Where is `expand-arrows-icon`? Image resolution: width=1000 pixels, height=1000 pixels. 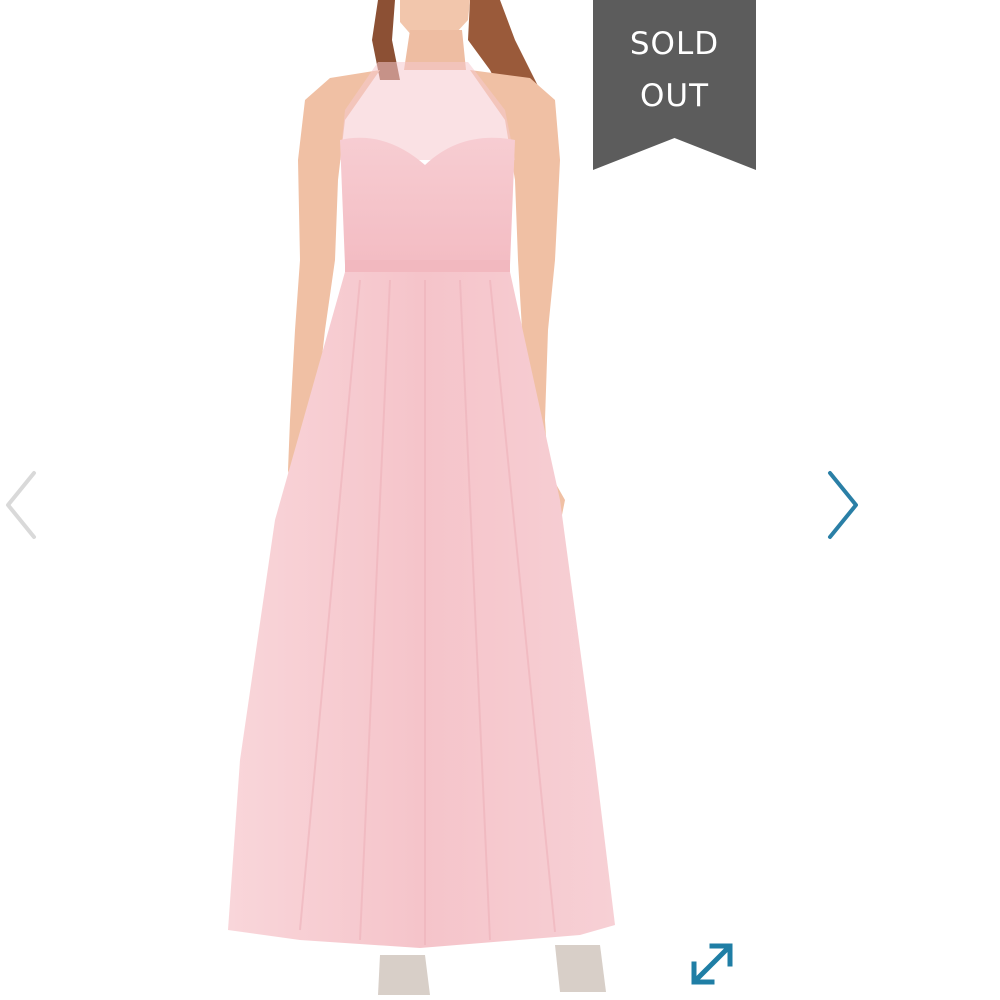 expand-arrows-icon is located at coordinates (712, 964).